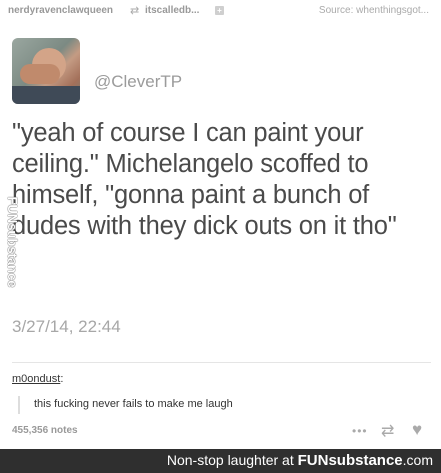 The image size is (441, 473). I want to click on more-options-icon: •••, so click(360, 431).